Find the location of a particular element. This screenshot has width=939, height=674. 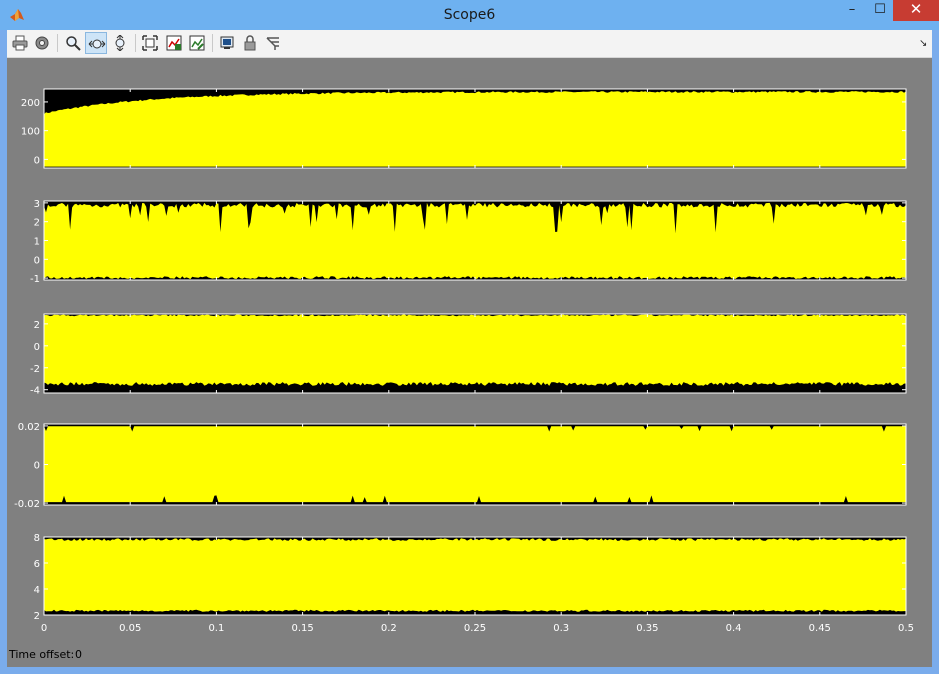

scope-axes-3: -4 -2 0 2 is located at coordinates (468, 355).